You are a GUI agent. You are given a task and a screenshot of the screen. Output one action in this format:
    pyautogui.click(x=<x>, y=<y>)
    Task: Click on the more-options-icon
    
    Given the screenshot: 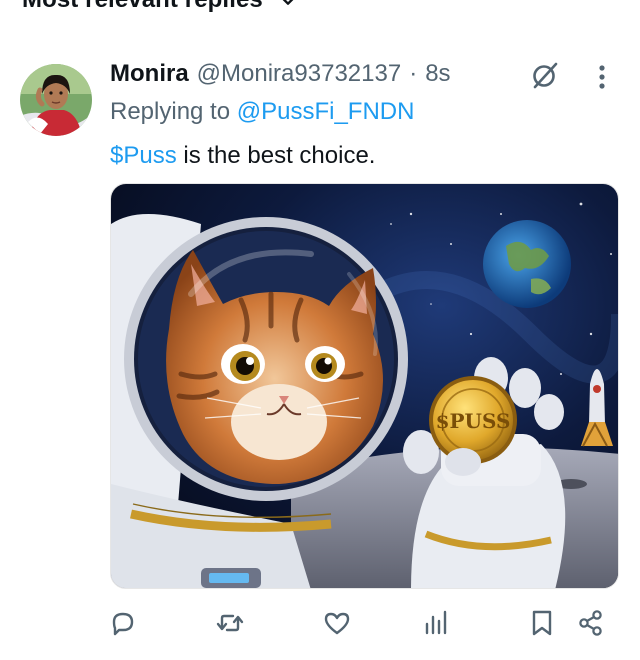 What is the action you would take?
    pyautogui.click(x=602, y=77)
    